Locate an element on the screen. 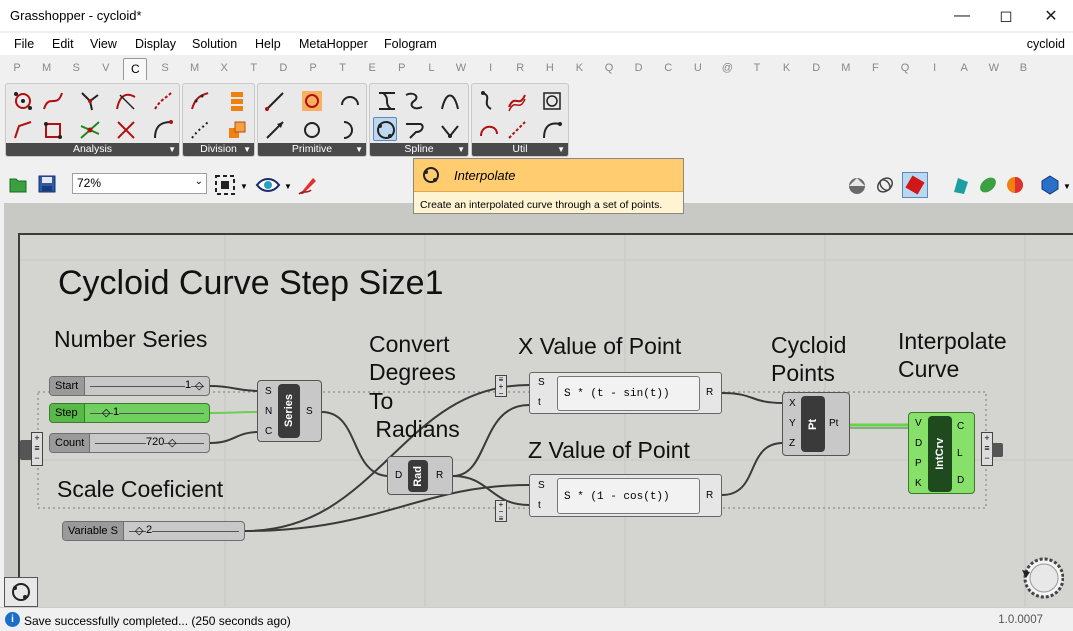  series-name: Series is located at coordinates (289, 411).